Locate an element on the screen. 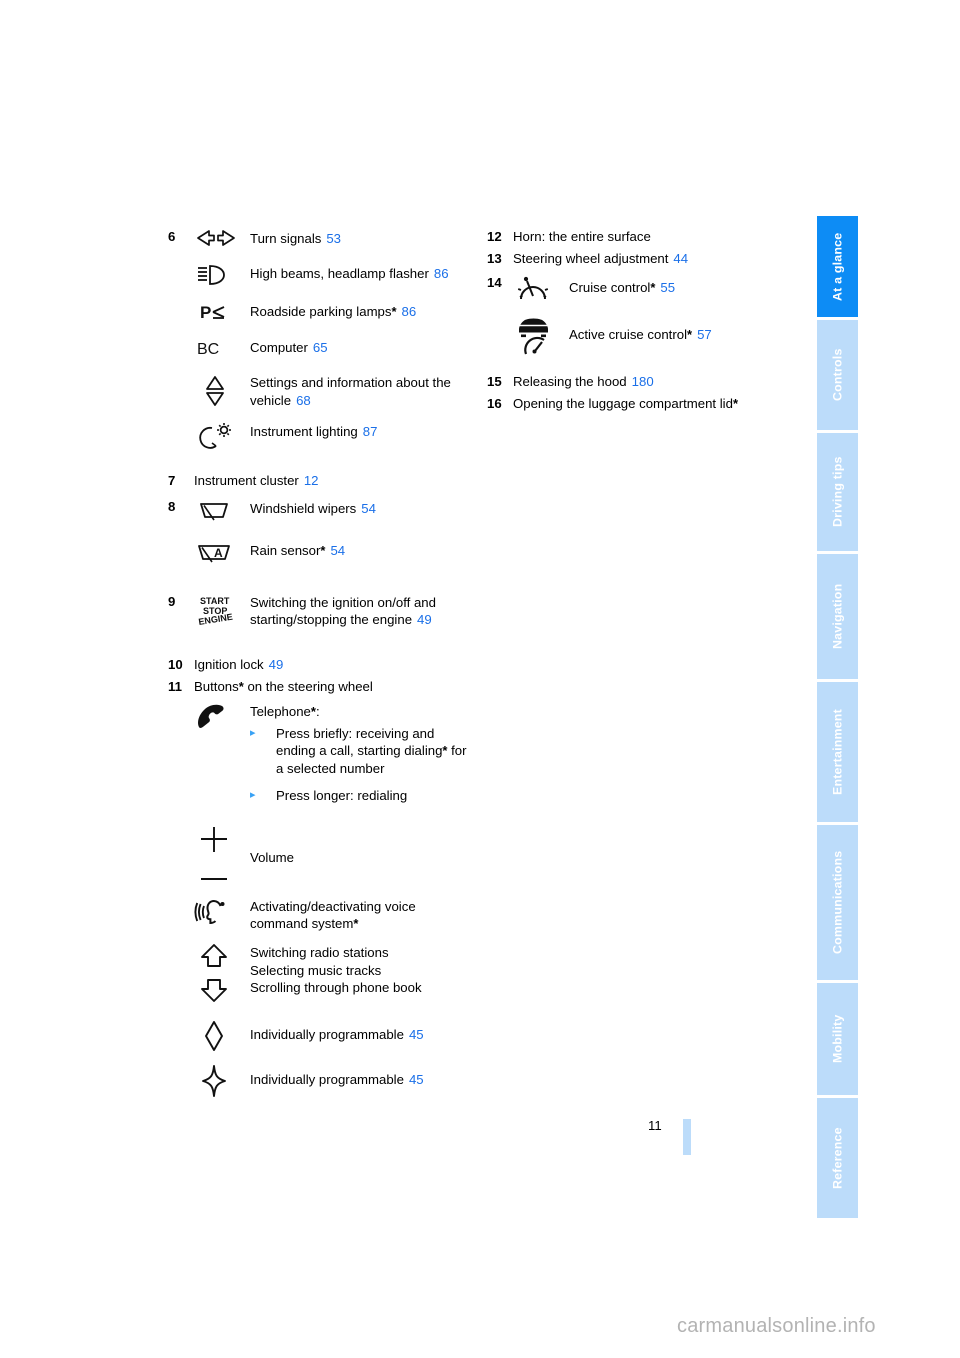 This screenshot has width=960, height=1358. entry-programmable-diamond: Individually programmable 45 is located at coordinates (318, 1036).